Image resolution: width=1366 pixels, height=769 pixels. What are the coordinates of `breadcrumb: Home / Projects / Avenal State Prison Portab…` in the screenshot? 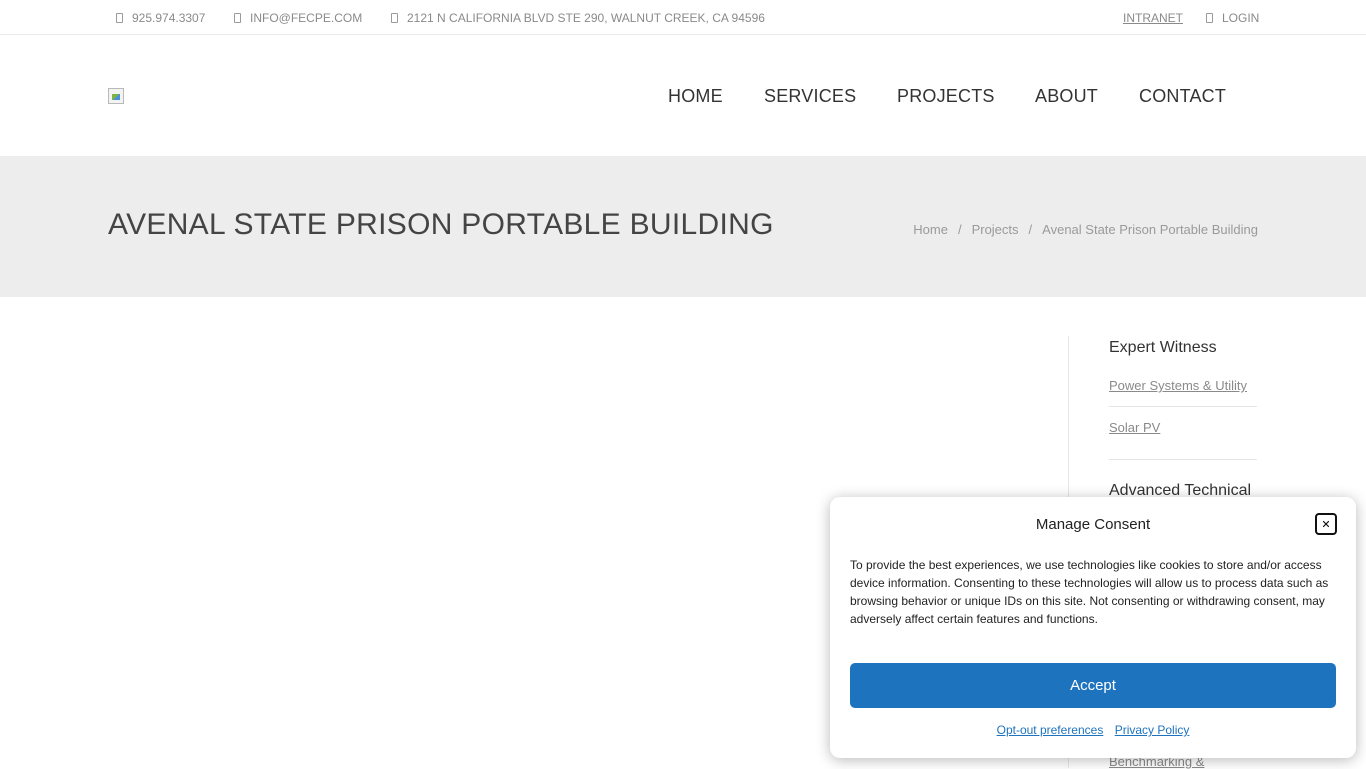 It's located at (1085, 229).